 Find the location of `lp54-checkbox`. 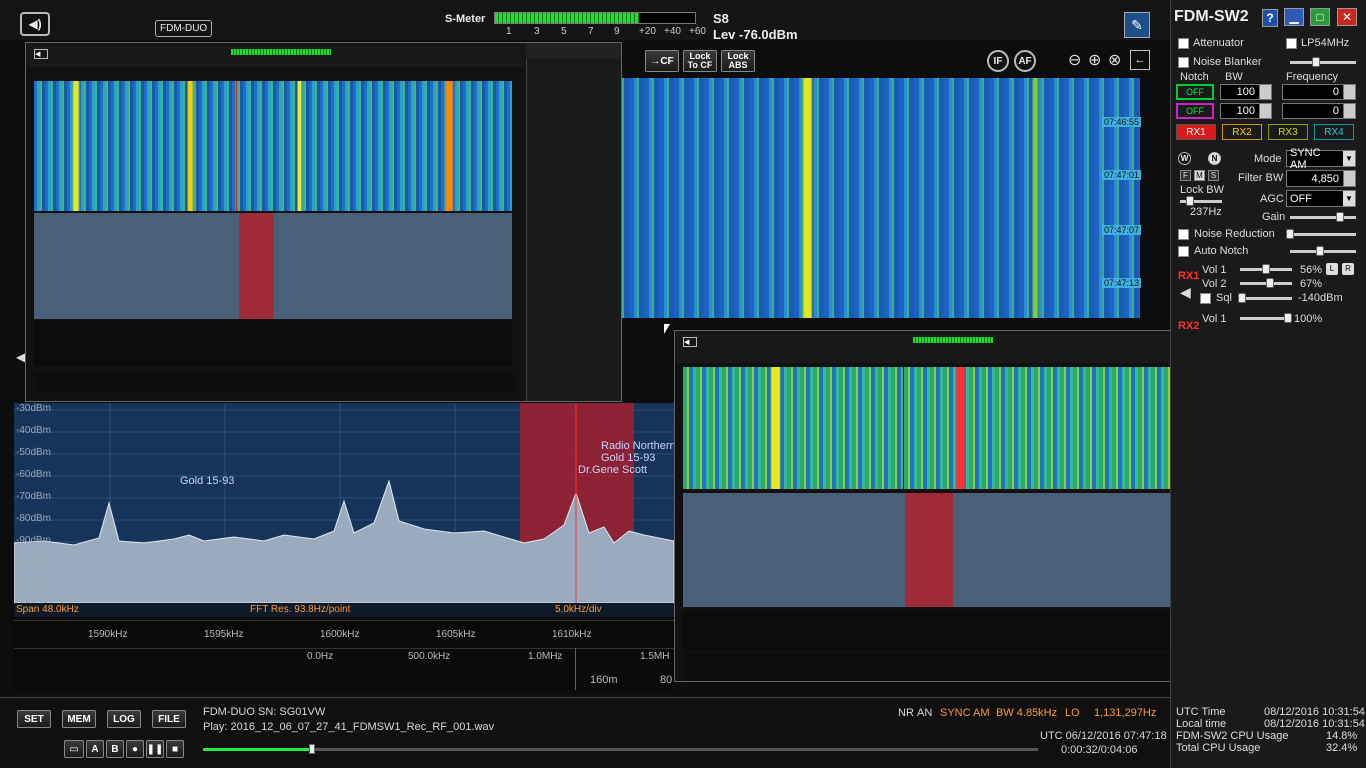

lp54-checkbox is located at coordinates (1291, 43).